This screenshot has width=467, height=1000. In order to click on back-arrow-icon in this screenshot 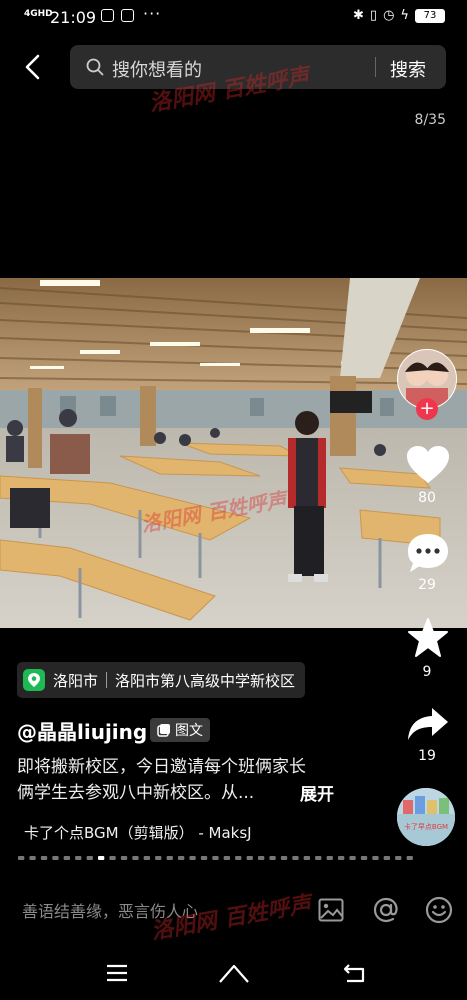, I will do `click(32, 67)`.